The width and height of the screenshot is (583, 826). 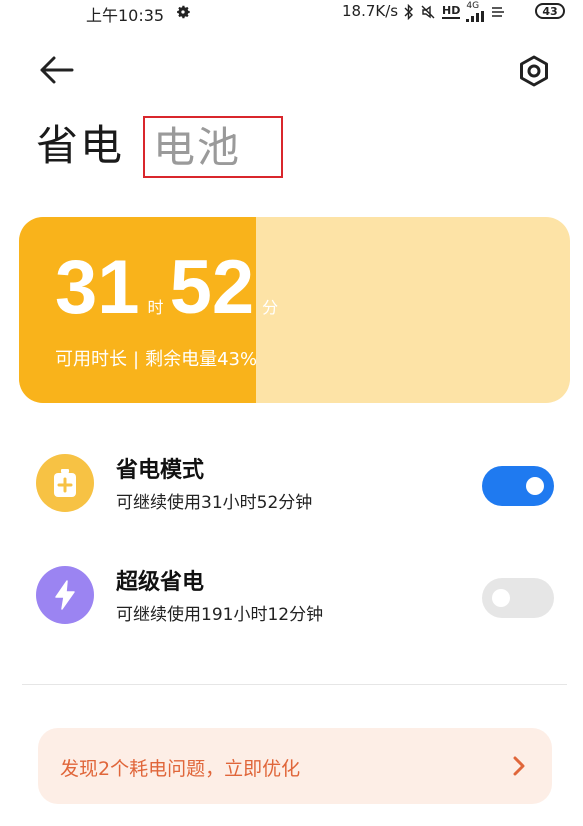 I want to click on hexagon-settings-icon, so click(x=534, y=71).